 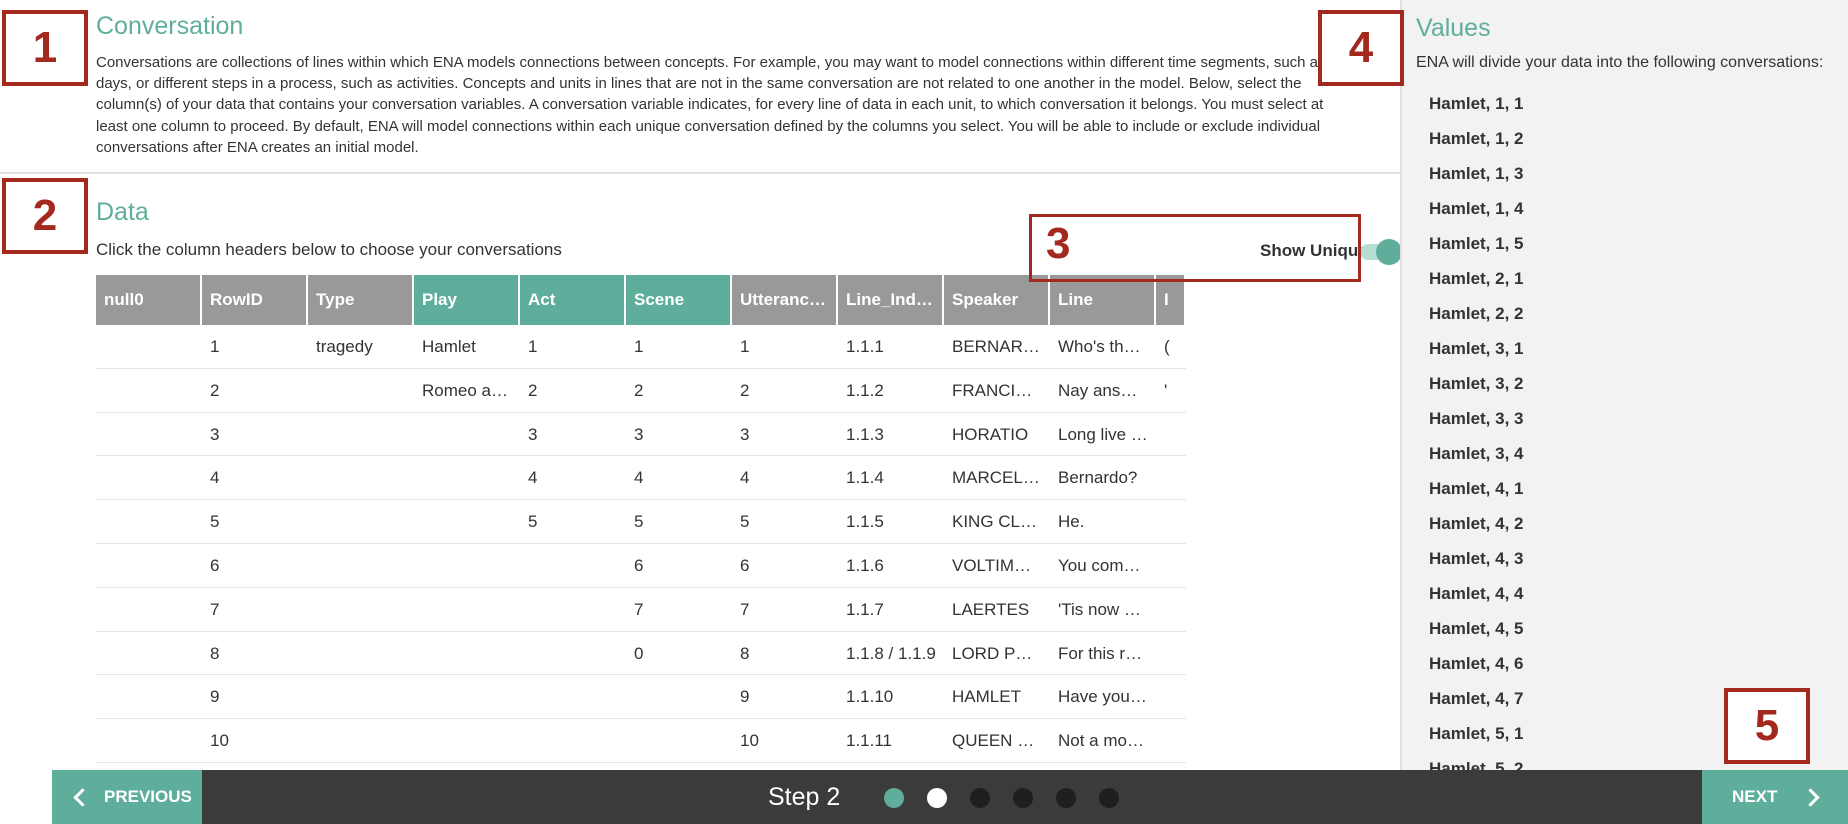 What do you see at coordinates (1476, 208) in the screenshot?
I see `value-item: Hamlet, 1, 4` at bounding box center [1476, 208].